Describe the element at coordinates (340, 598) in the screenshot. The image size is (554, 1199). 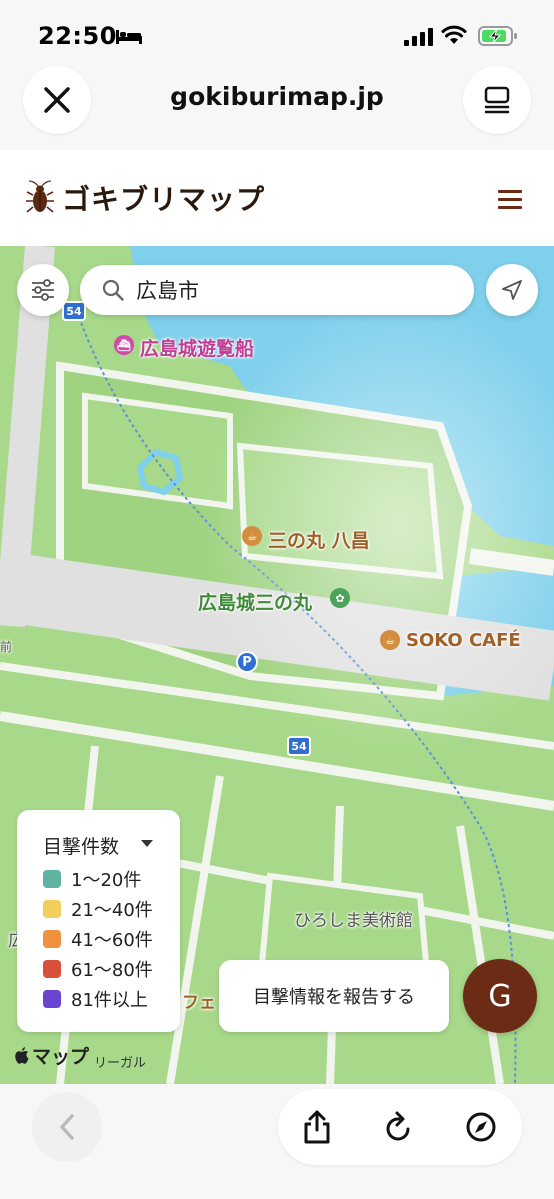
I see `park-poi-icon: ✿` at that location.